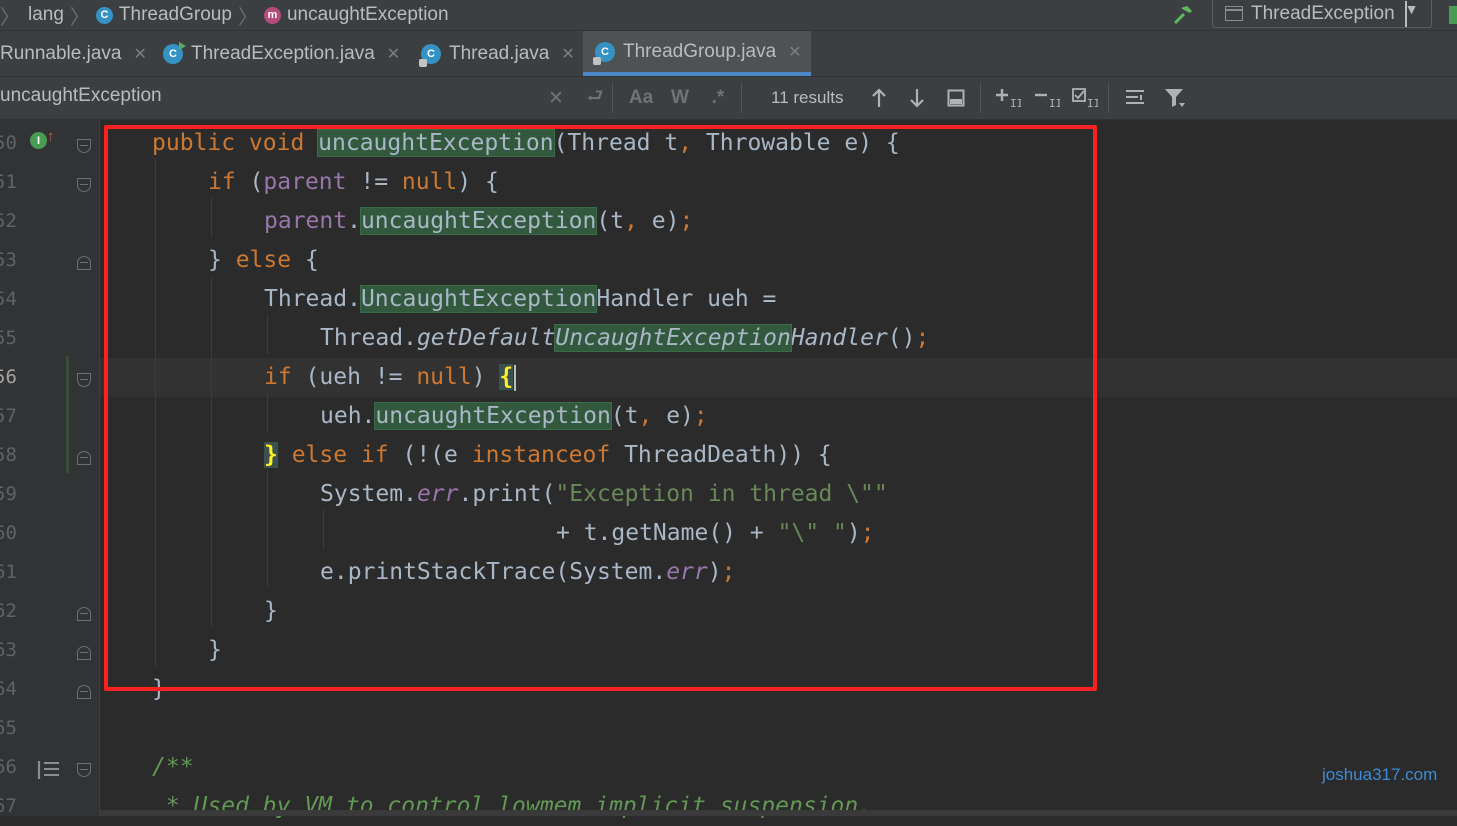  What do you see at coordinates (61, 53) in the screenshot?
I see `tab-label: Runnable.java` at bounding box center [61, 53].